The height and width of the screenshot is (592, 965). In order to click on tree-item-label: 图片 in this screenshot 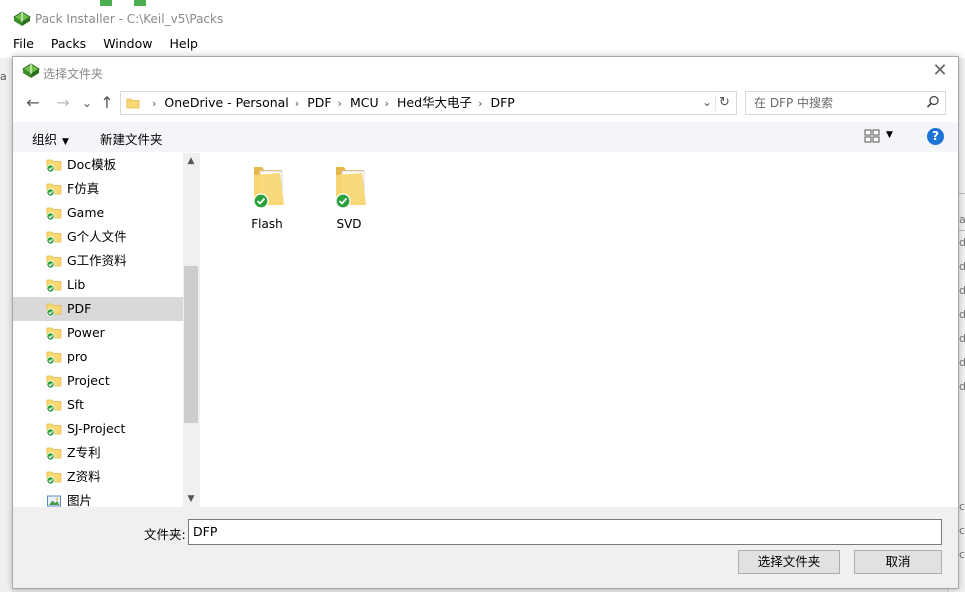, I will do `click(80, 500)`.